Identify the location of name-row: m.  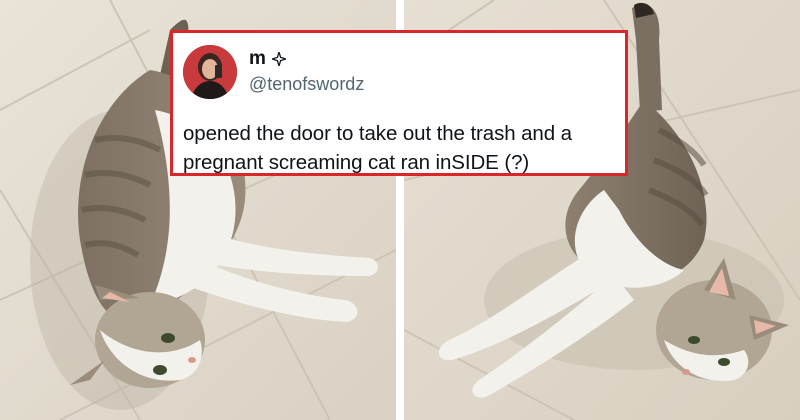
(306, 59).